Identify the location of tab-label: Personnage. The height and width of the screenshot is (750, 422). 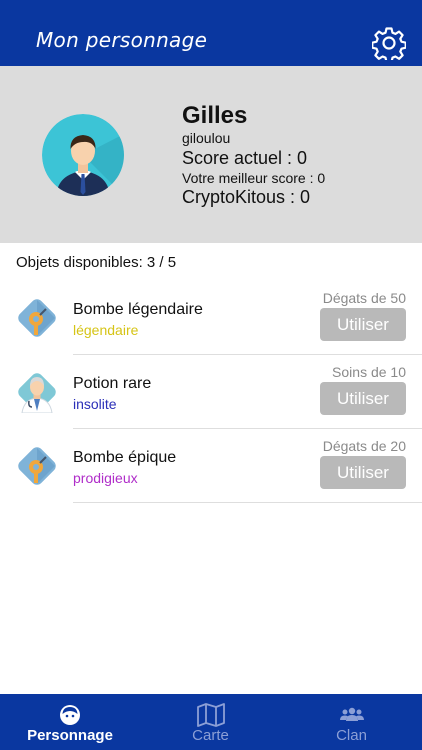
(70, 735).